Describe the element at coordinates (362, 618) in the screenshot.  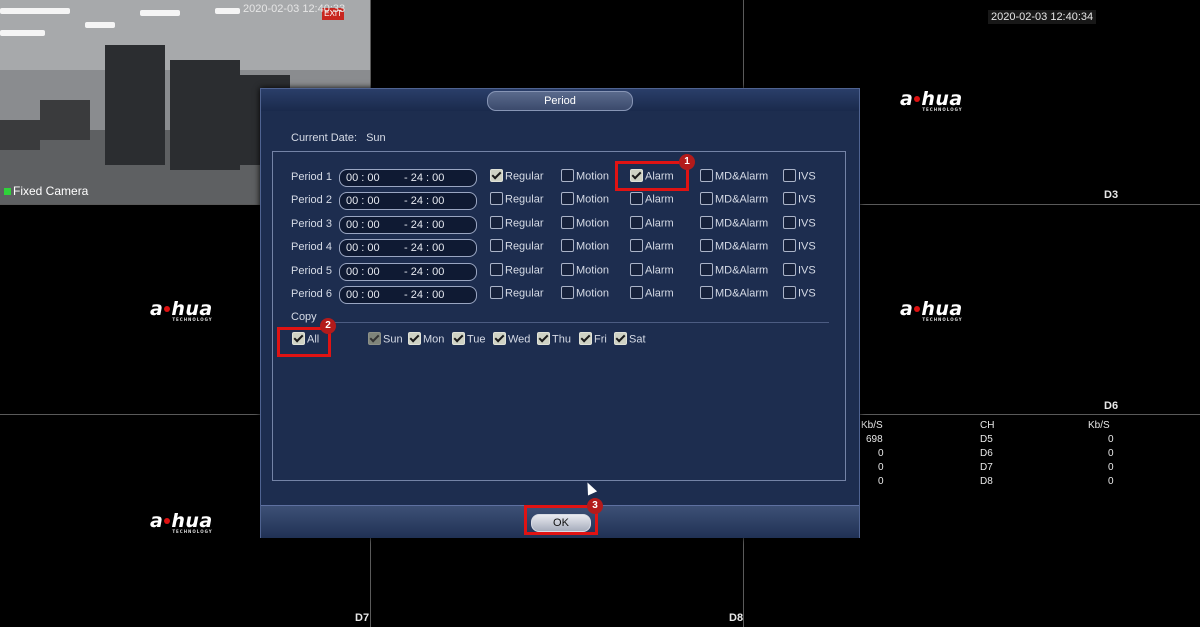
I see `channel-label: D7` at that location.